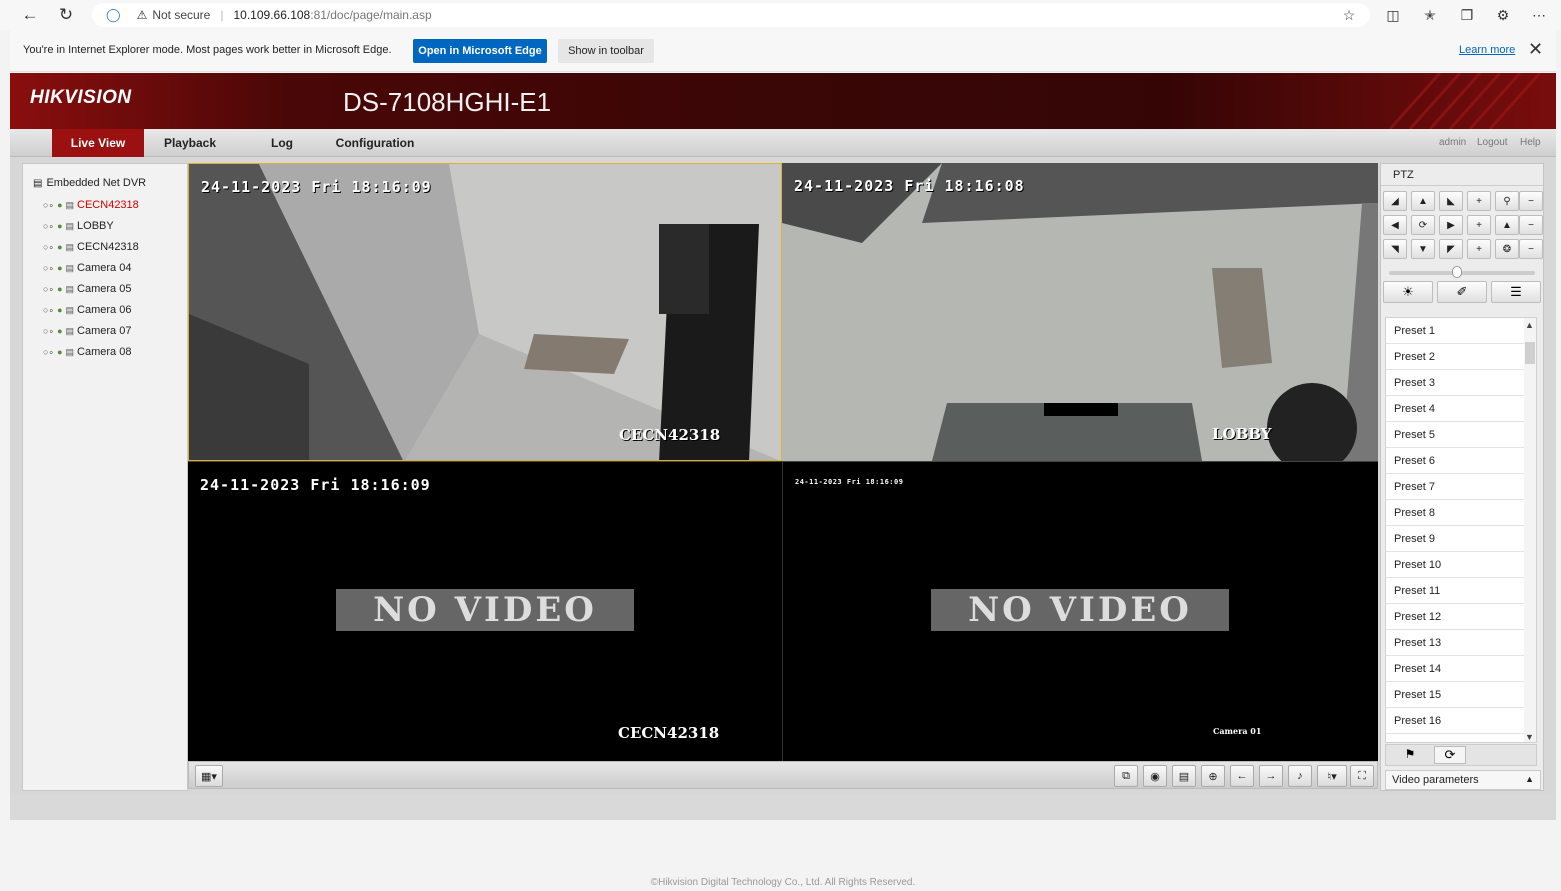 The height and width of the screenshot is (891, 1561). I want to click on camera-item-7: ○∘ ● ▤ Camera 07, so click(87, 331).